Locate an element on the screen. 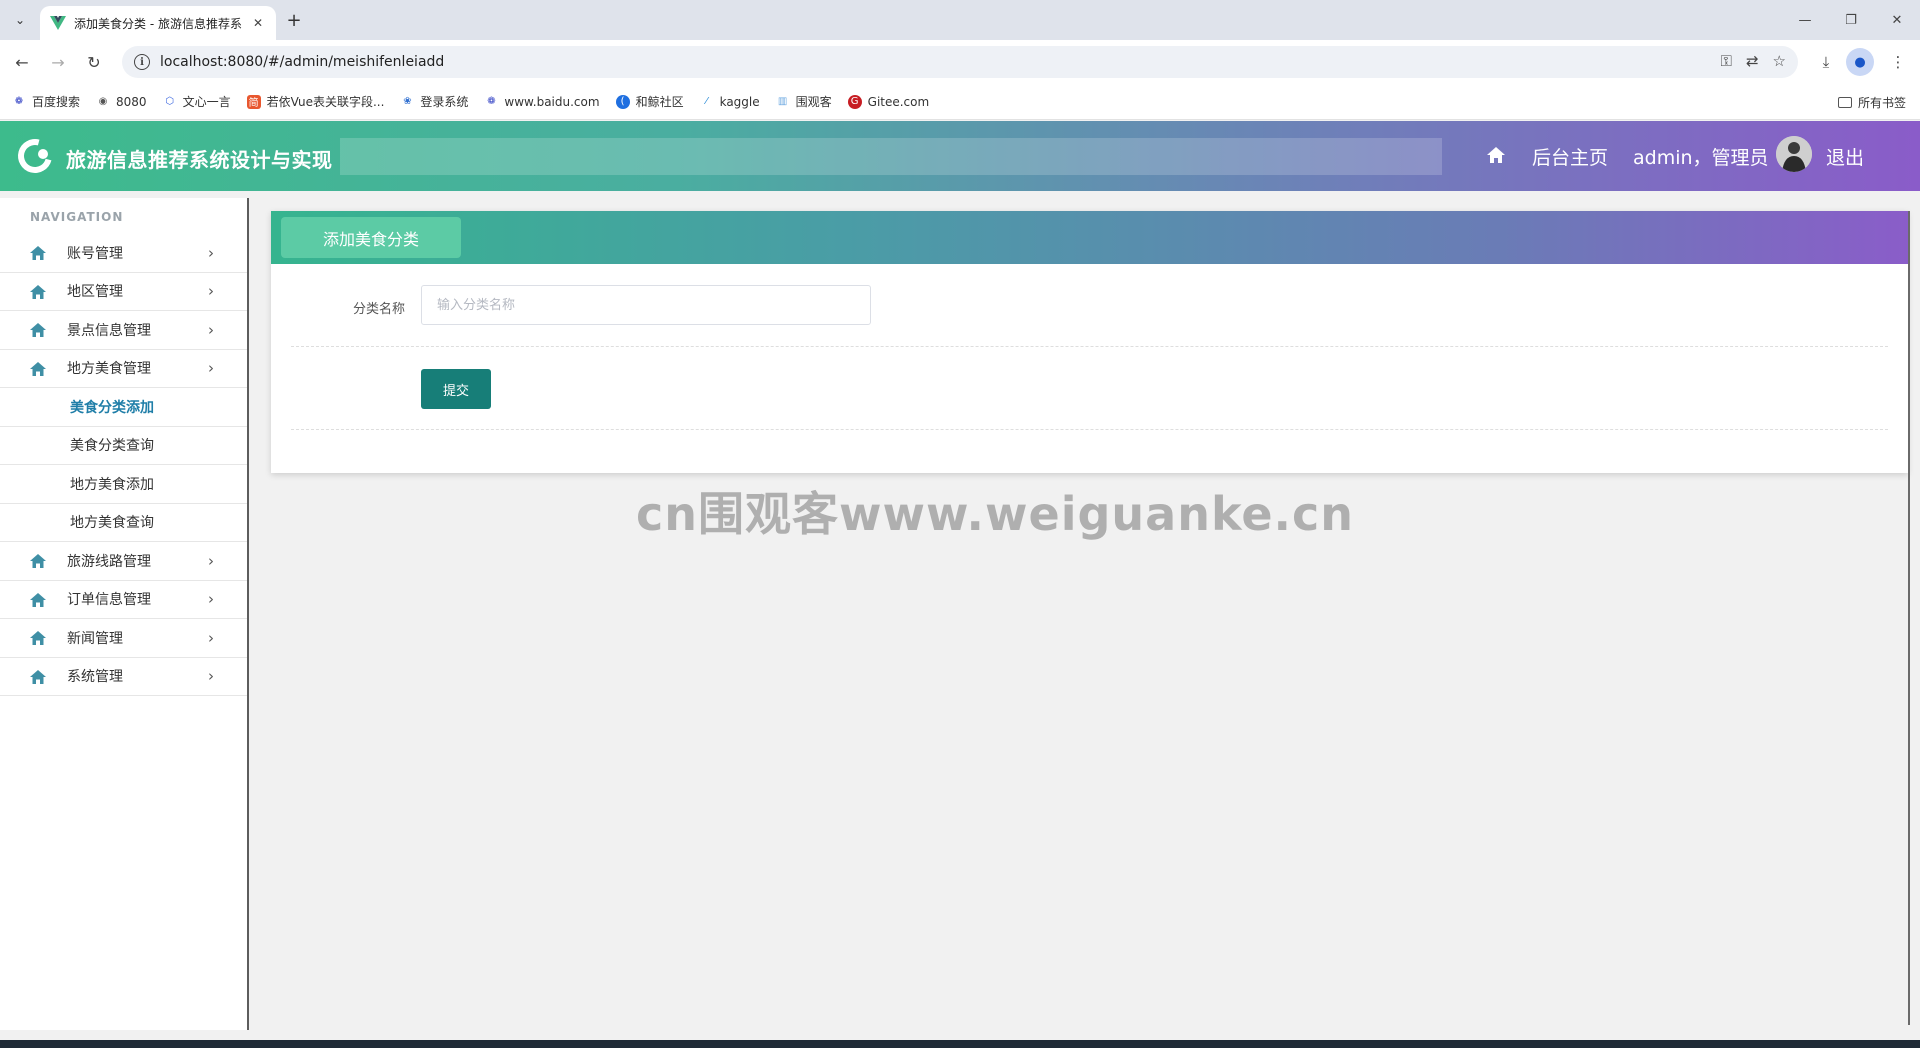 The image size is (1920, 1048). browser-tab: 添加美食分类 - 旅游信息推荐系 ✕ is located at coordinates (158, 23).